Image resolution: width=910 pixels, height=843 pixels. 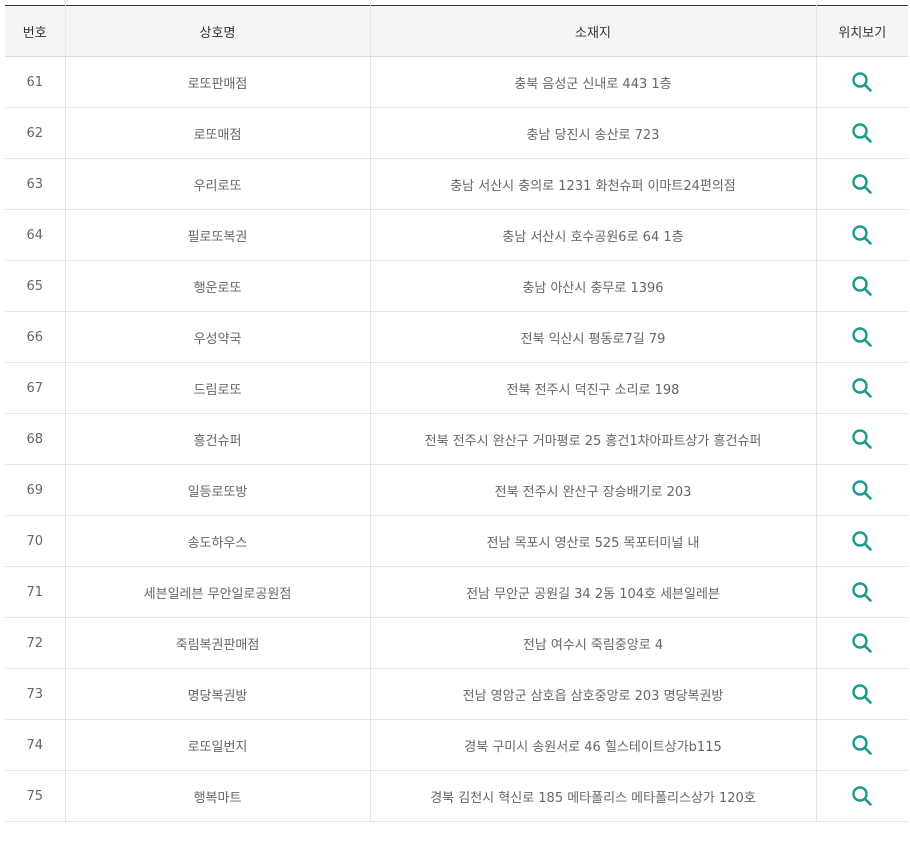 What do you see at coordinates (217, 337) in the screenshot?
I see `row-store-name: 우성약국` at bounding box center [217, 337].